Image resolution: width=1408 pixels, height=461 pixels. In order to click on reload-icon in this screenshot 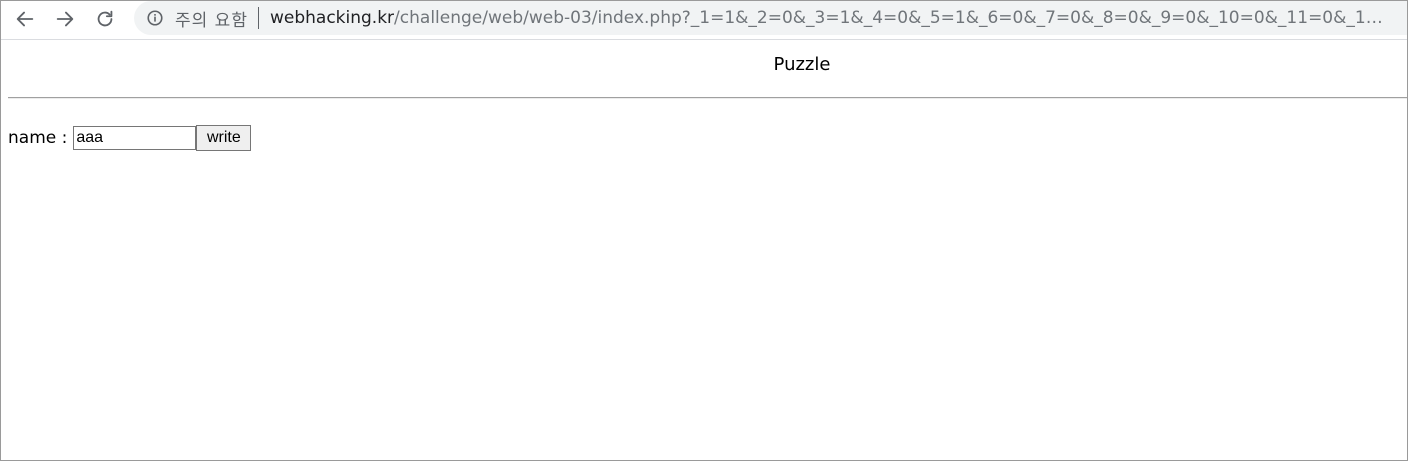, I will do `click(105, 18)`.